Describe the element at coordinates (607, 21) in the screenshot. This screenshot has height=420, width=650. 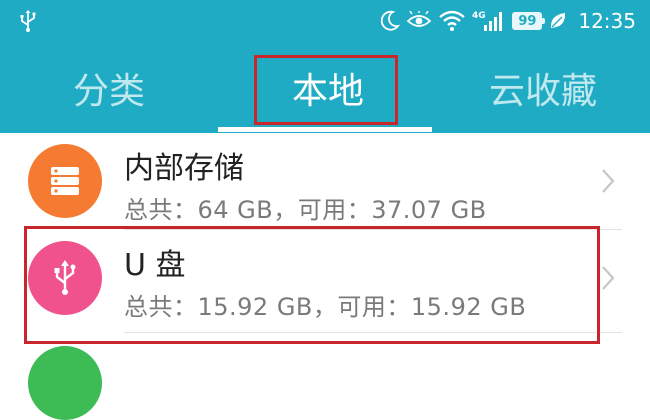
I see `status-time: 12:35` at that location.